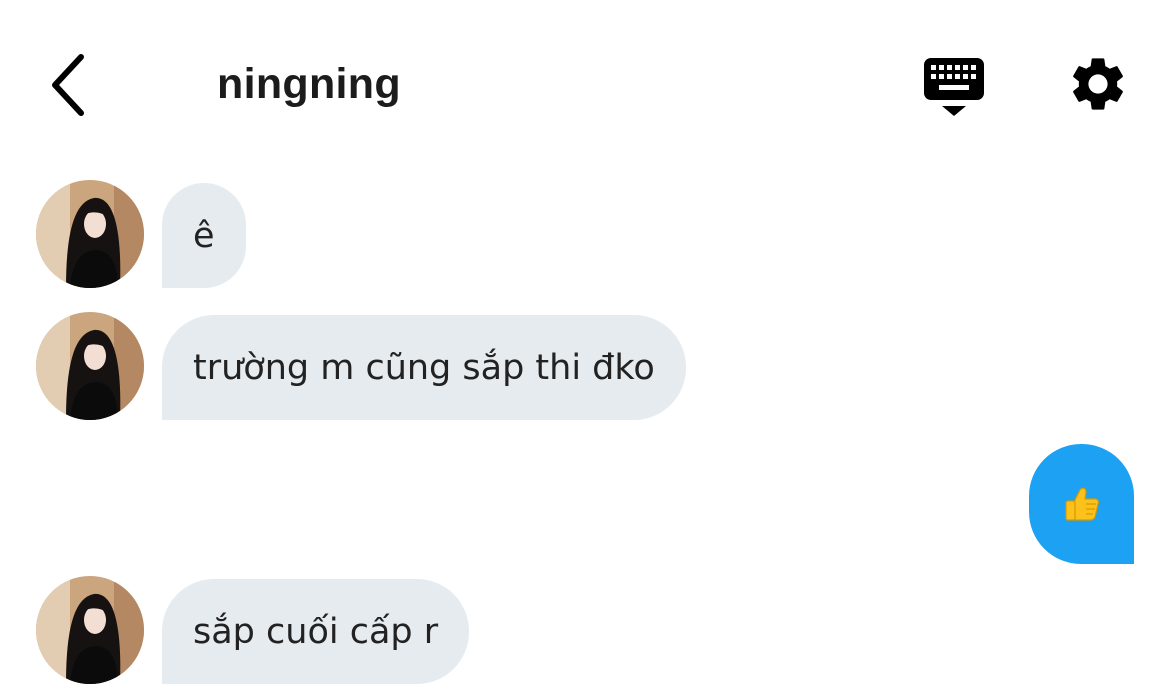 This screenshot has height=691, width=1170. I want to click on settings-gear-icon, so click(1098, 84).